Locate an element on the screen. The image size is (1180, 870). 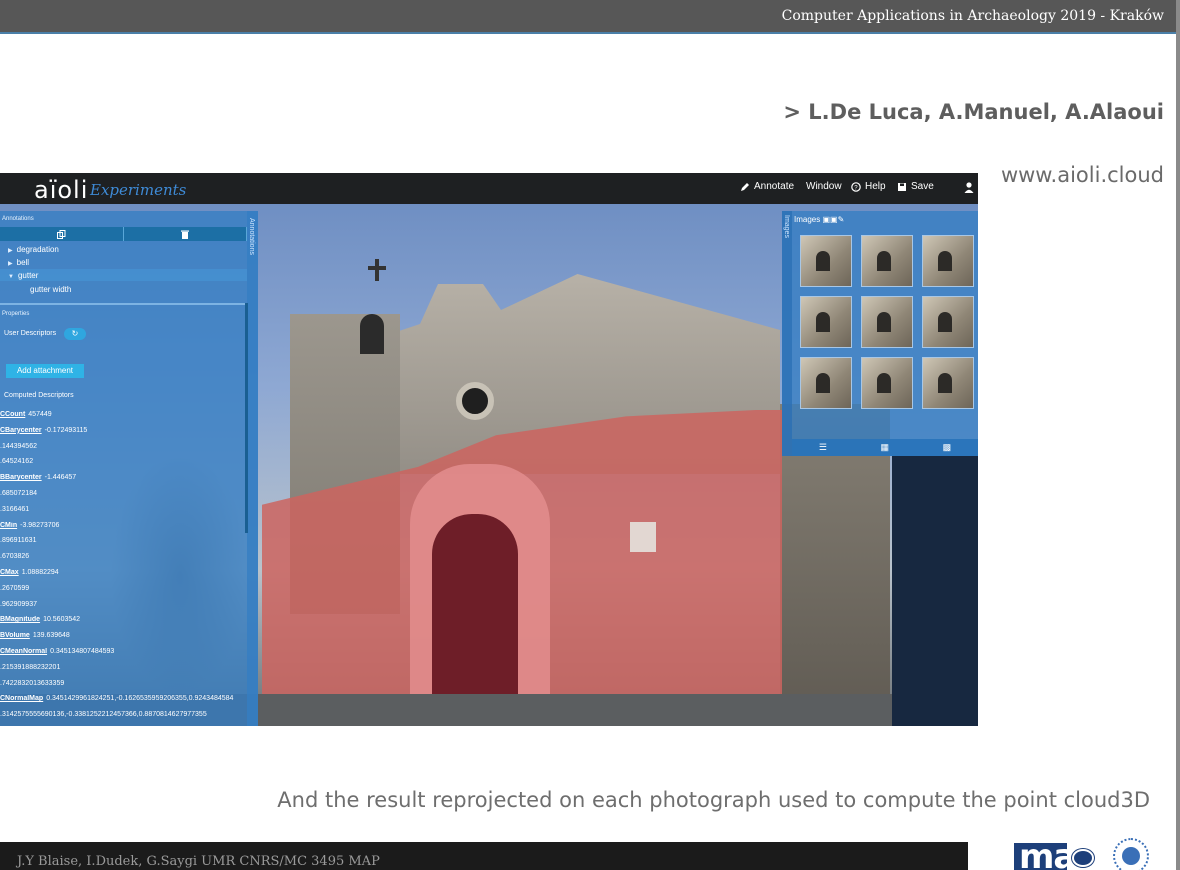
refresh-icon: ↻ is located at coordinates (75, 333).